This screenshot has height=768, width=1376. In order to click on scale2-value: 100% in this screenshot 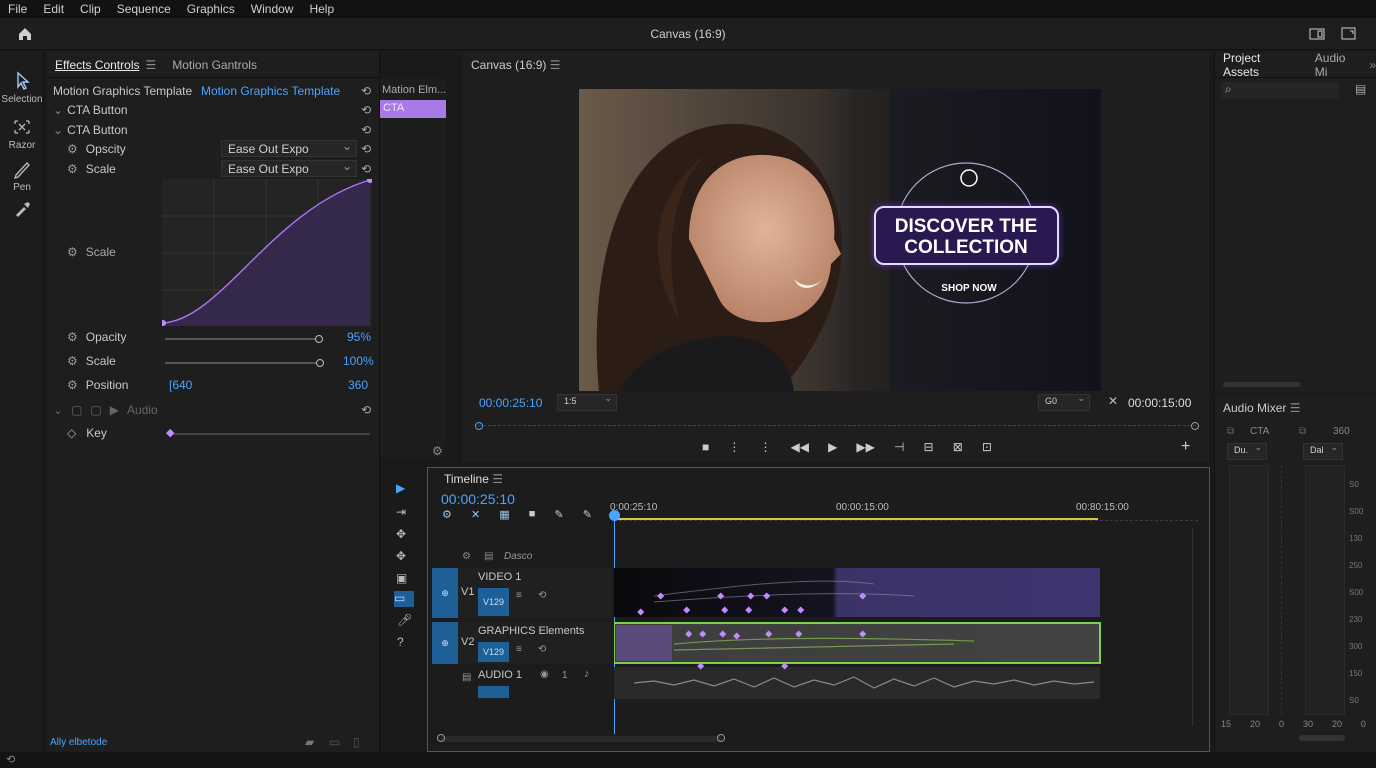, I will do `click(358, 361)`.